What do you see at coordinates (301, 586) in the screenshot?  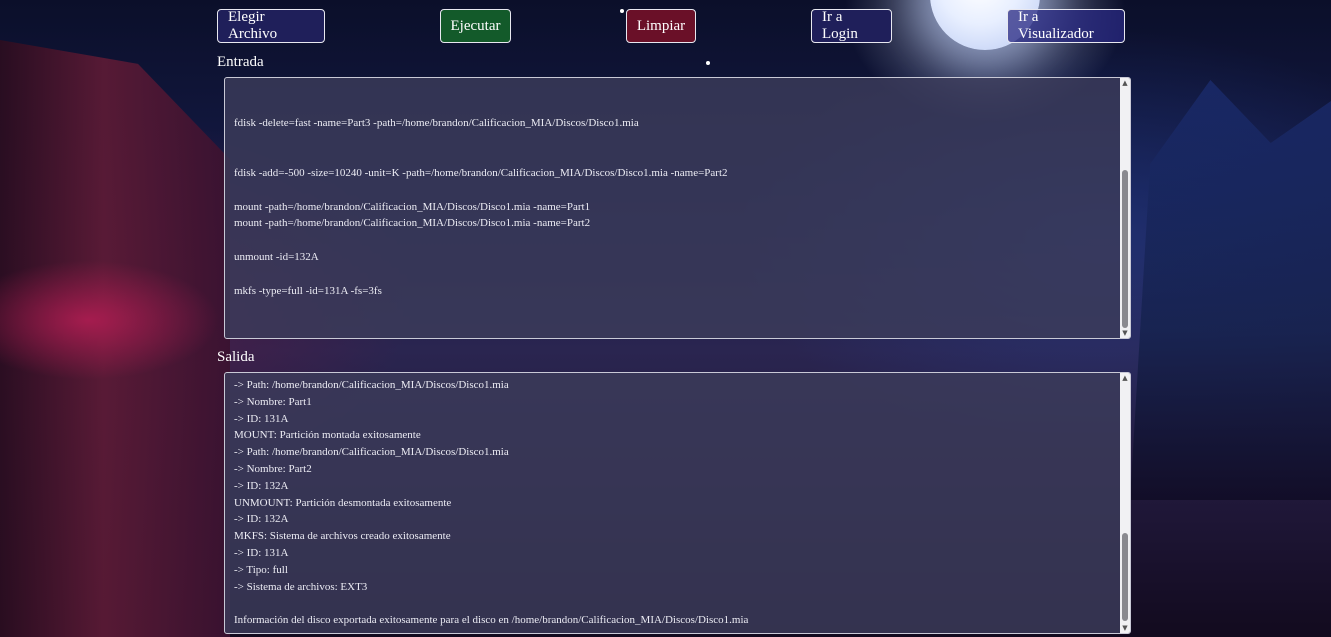 I see `text-line: -> Sistema de archivos: EXT3` at bounding box center [301, 586].